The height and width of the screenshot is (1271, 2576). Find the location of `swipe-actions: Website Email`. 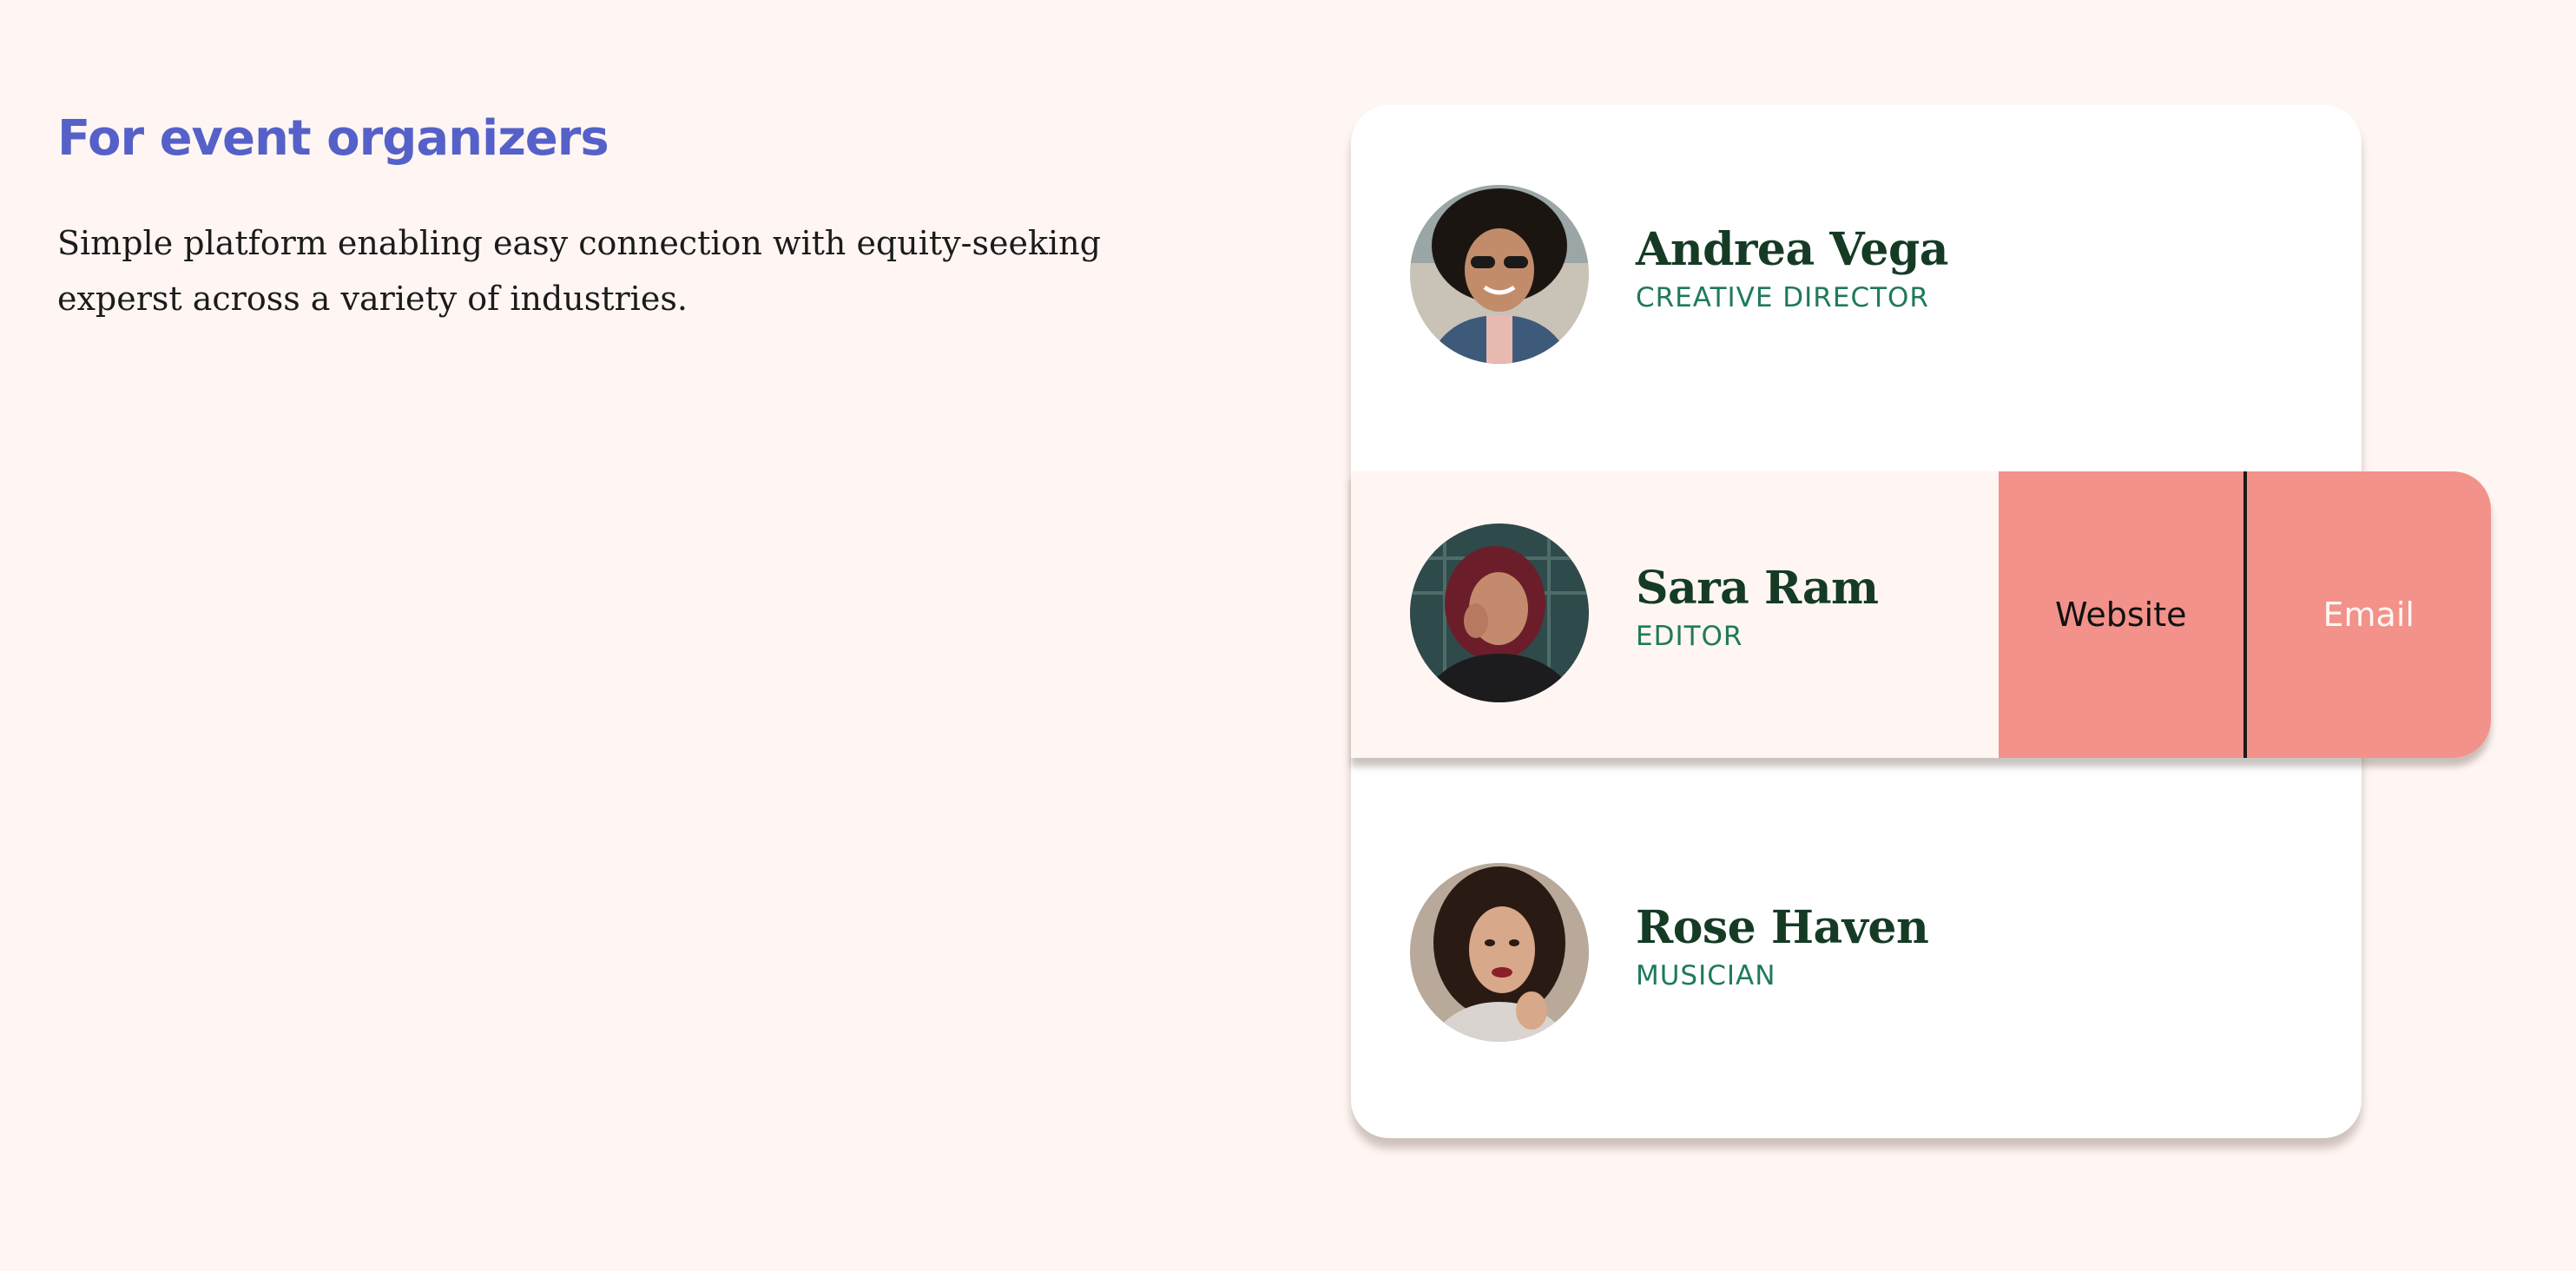

swipe-actions: Website Email is located at coordinates (2245, 615).